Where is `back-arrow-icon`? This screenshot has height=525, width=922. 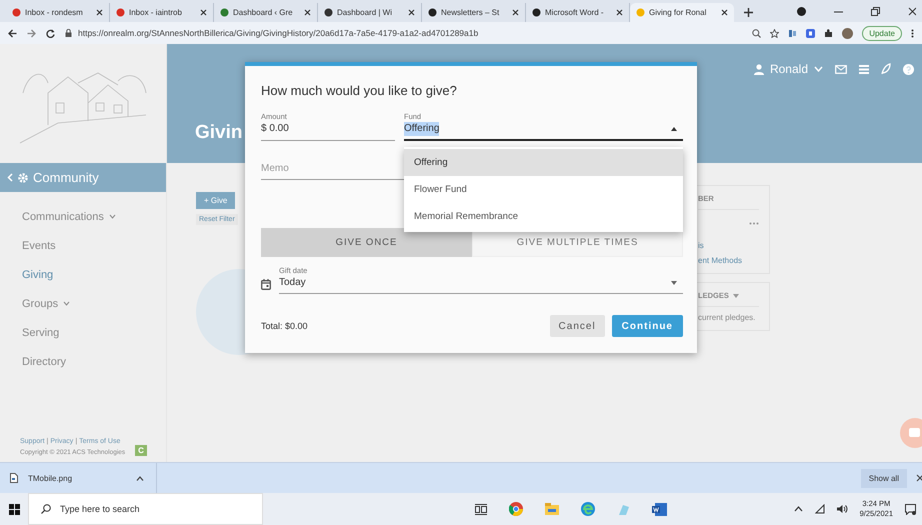
back-arrow-icon is located at coordinates (12, 33).